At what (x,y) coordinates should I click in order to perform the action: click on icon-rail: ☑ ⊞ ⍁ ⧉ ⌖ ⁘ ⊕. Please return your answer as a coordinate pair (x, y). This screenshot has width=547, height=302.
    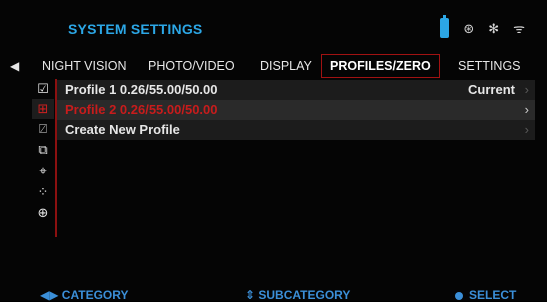
    Looking at the image, I should click on (43, 159).